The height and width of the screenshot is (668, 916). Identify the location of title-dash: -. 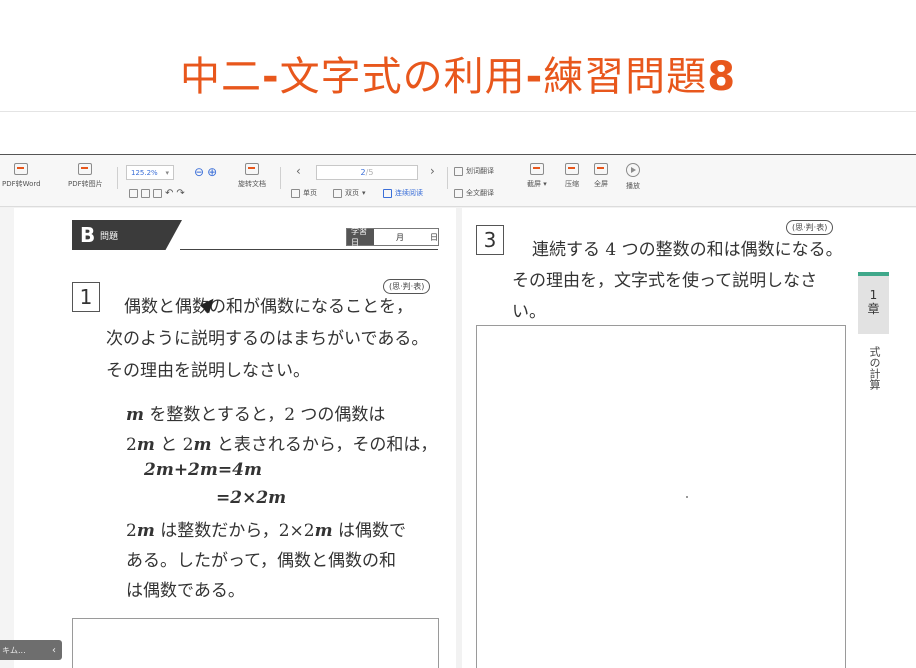
(534, 77).